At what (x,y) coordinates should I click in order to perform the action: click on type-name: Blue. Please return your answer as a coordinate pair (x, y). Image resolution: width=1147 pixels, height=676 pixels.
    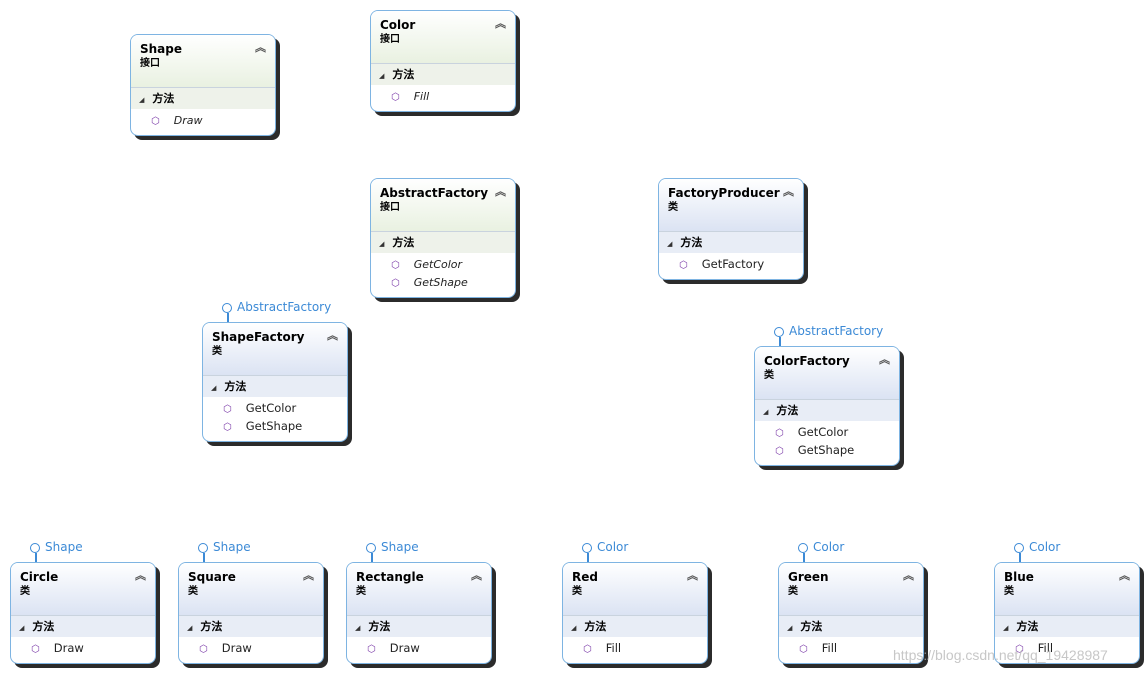
    Looking at the image, I should click on (1019, 577).